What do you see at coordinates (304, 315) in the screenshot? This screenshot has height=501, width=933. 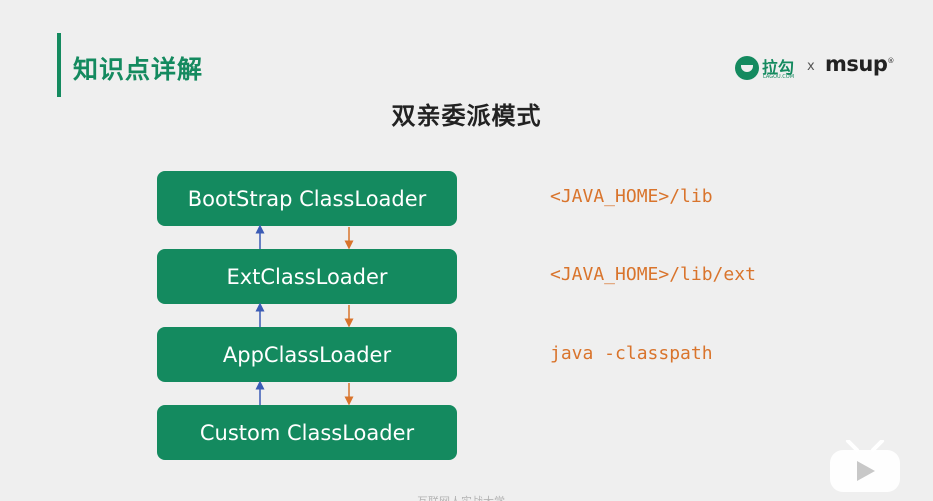 I see `delegation-arrows` at bounding box center [304, 315].